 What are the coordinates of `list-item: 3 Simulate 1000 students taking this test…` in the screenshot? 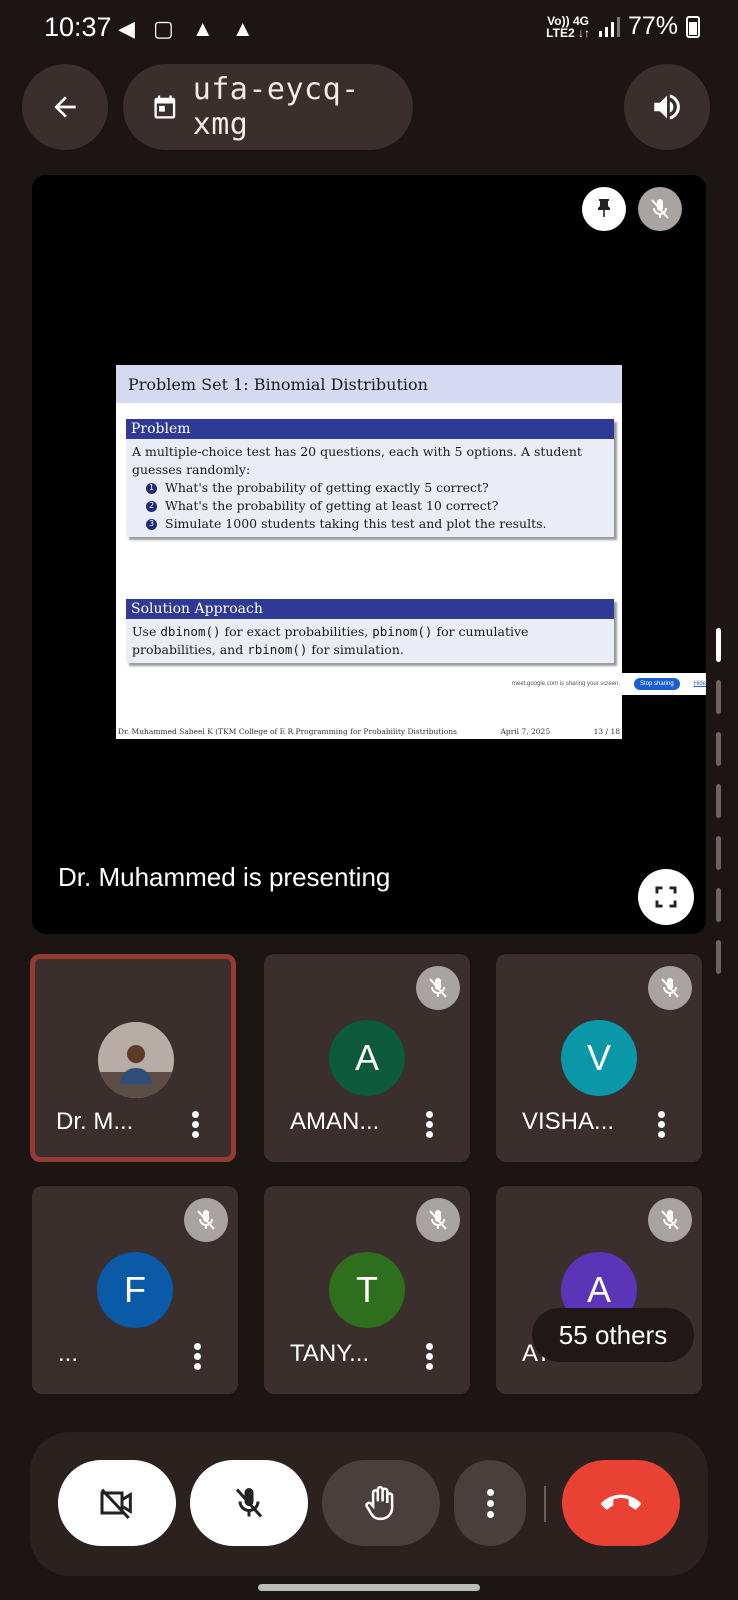 It's located at (370, 524).